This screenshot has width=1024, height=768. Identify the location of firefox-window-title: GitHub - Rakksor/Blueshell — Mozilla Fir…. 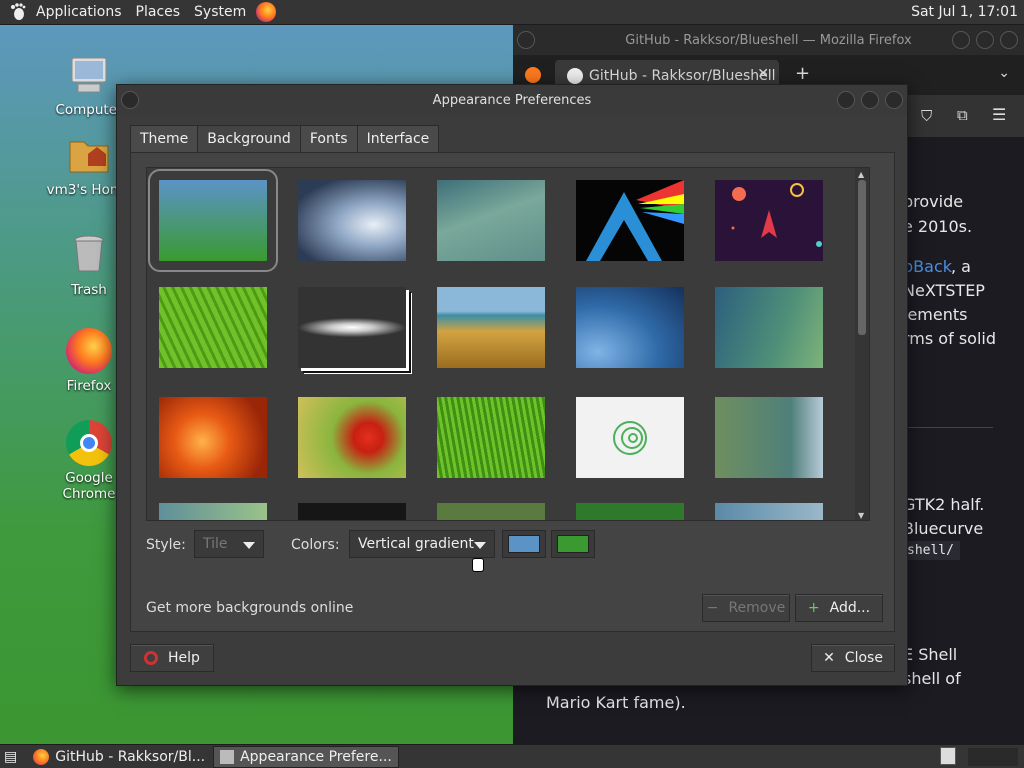
(768, 40).